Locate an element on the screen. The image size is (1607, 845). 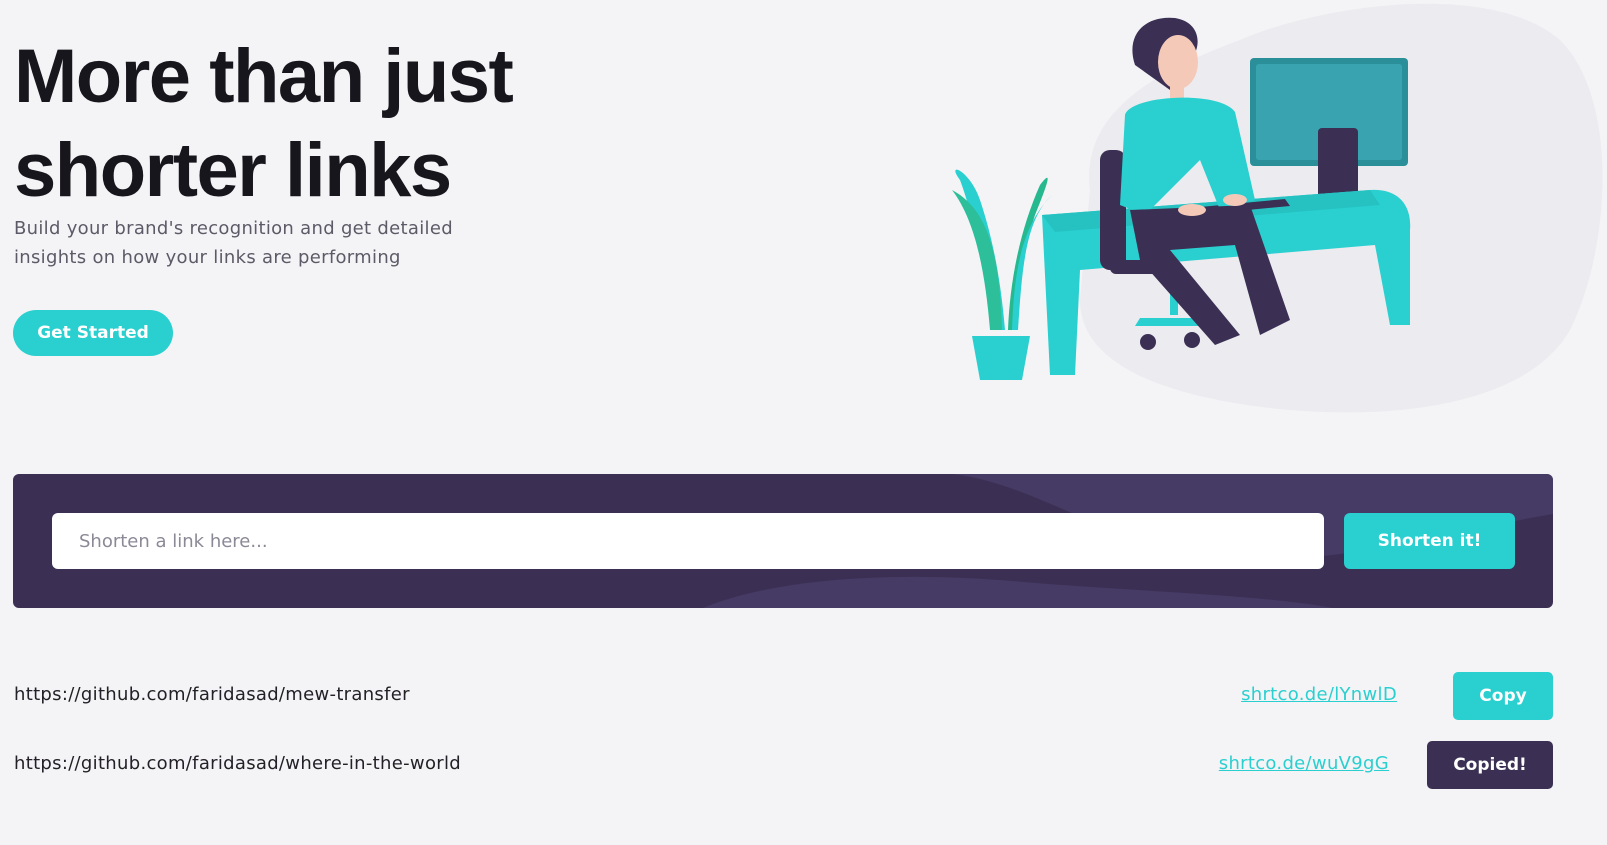
short-url-link: shrtco.de/wuV9gG is located at coordinates (1304, 763).